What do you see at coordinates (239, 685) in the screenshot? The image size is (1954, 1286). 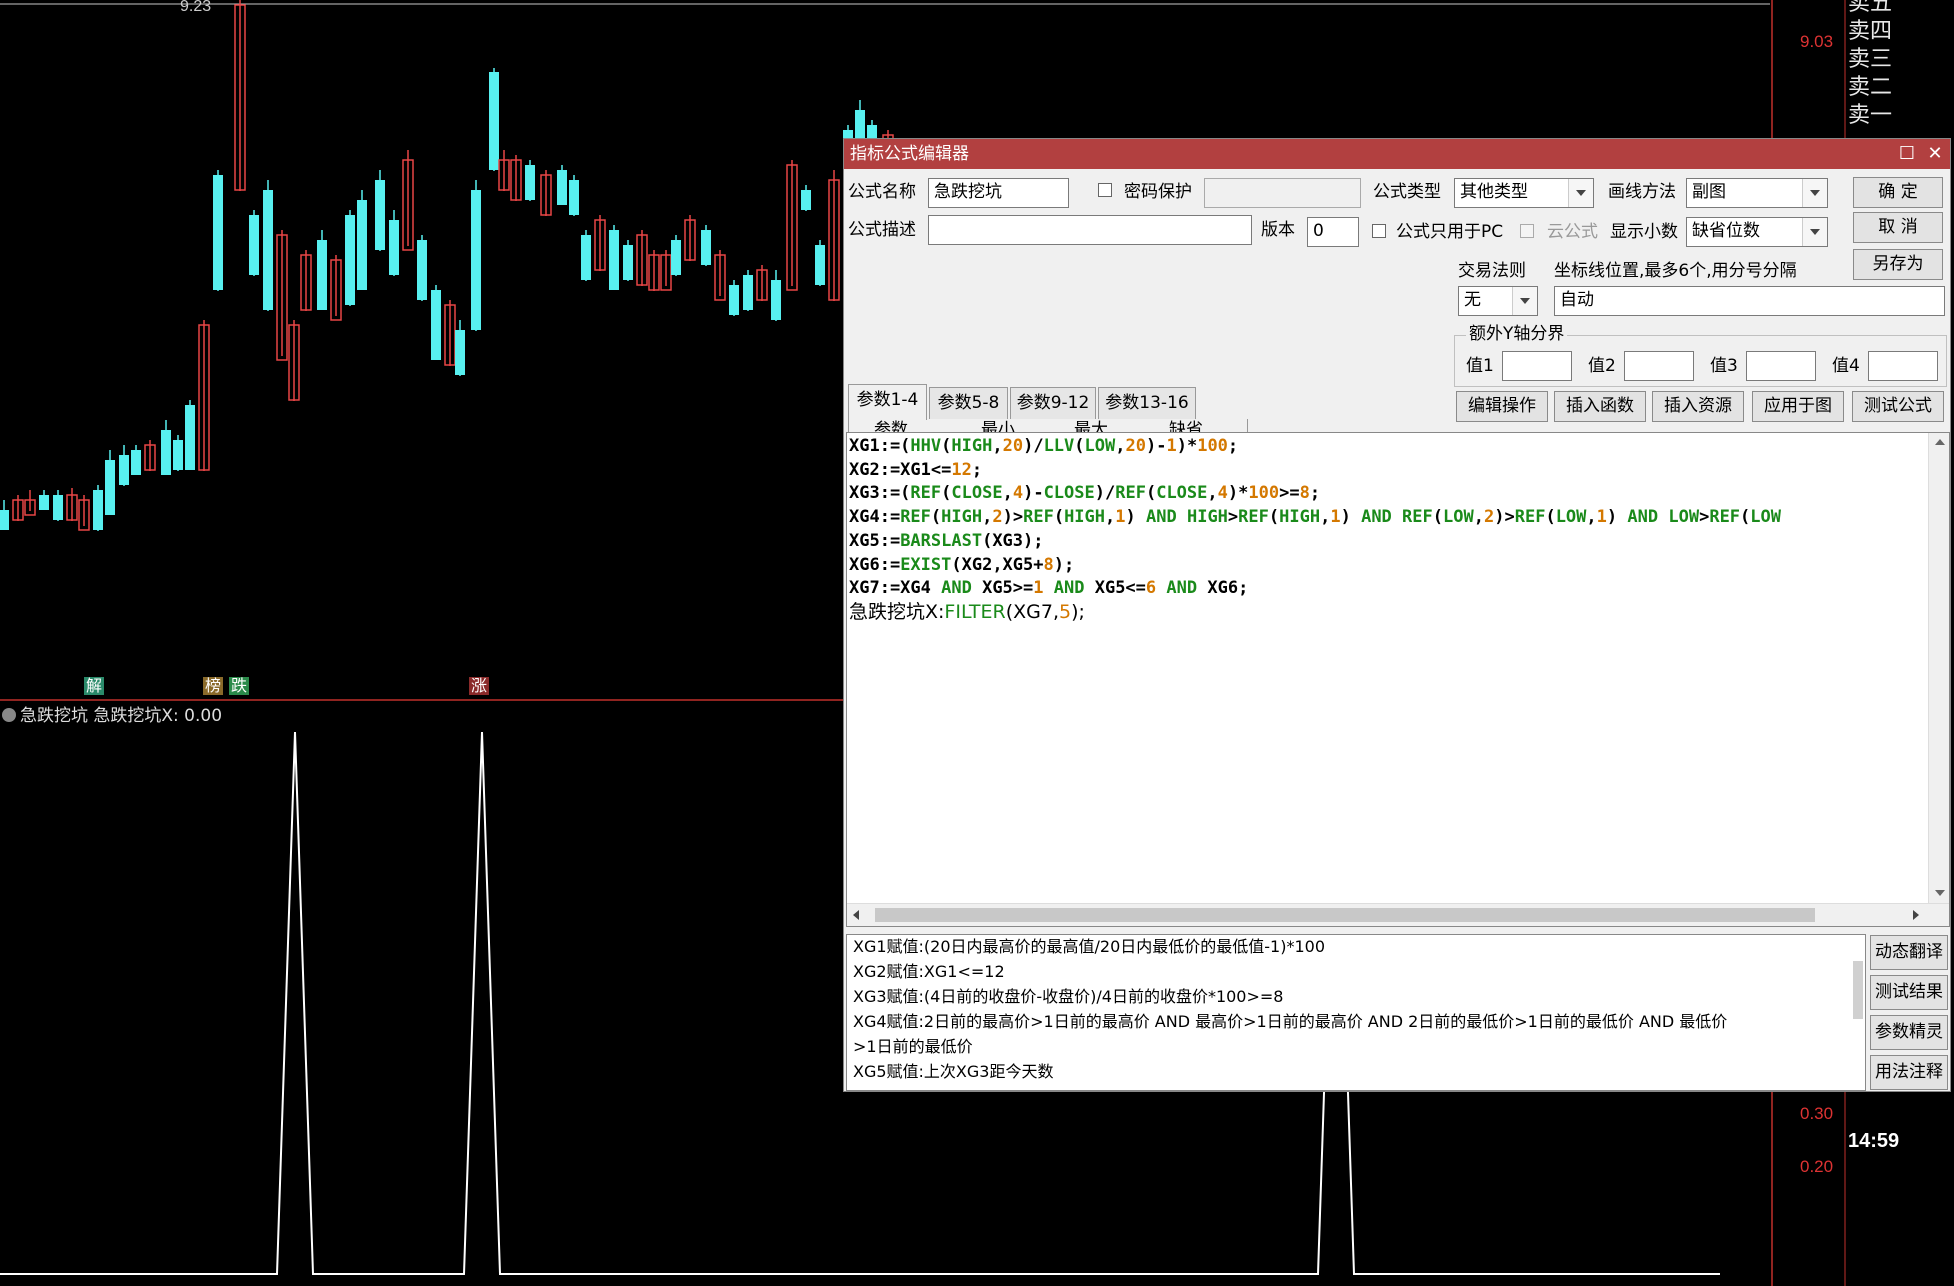 I see `signal-badge: 跌` at bounding box center [239, 685].